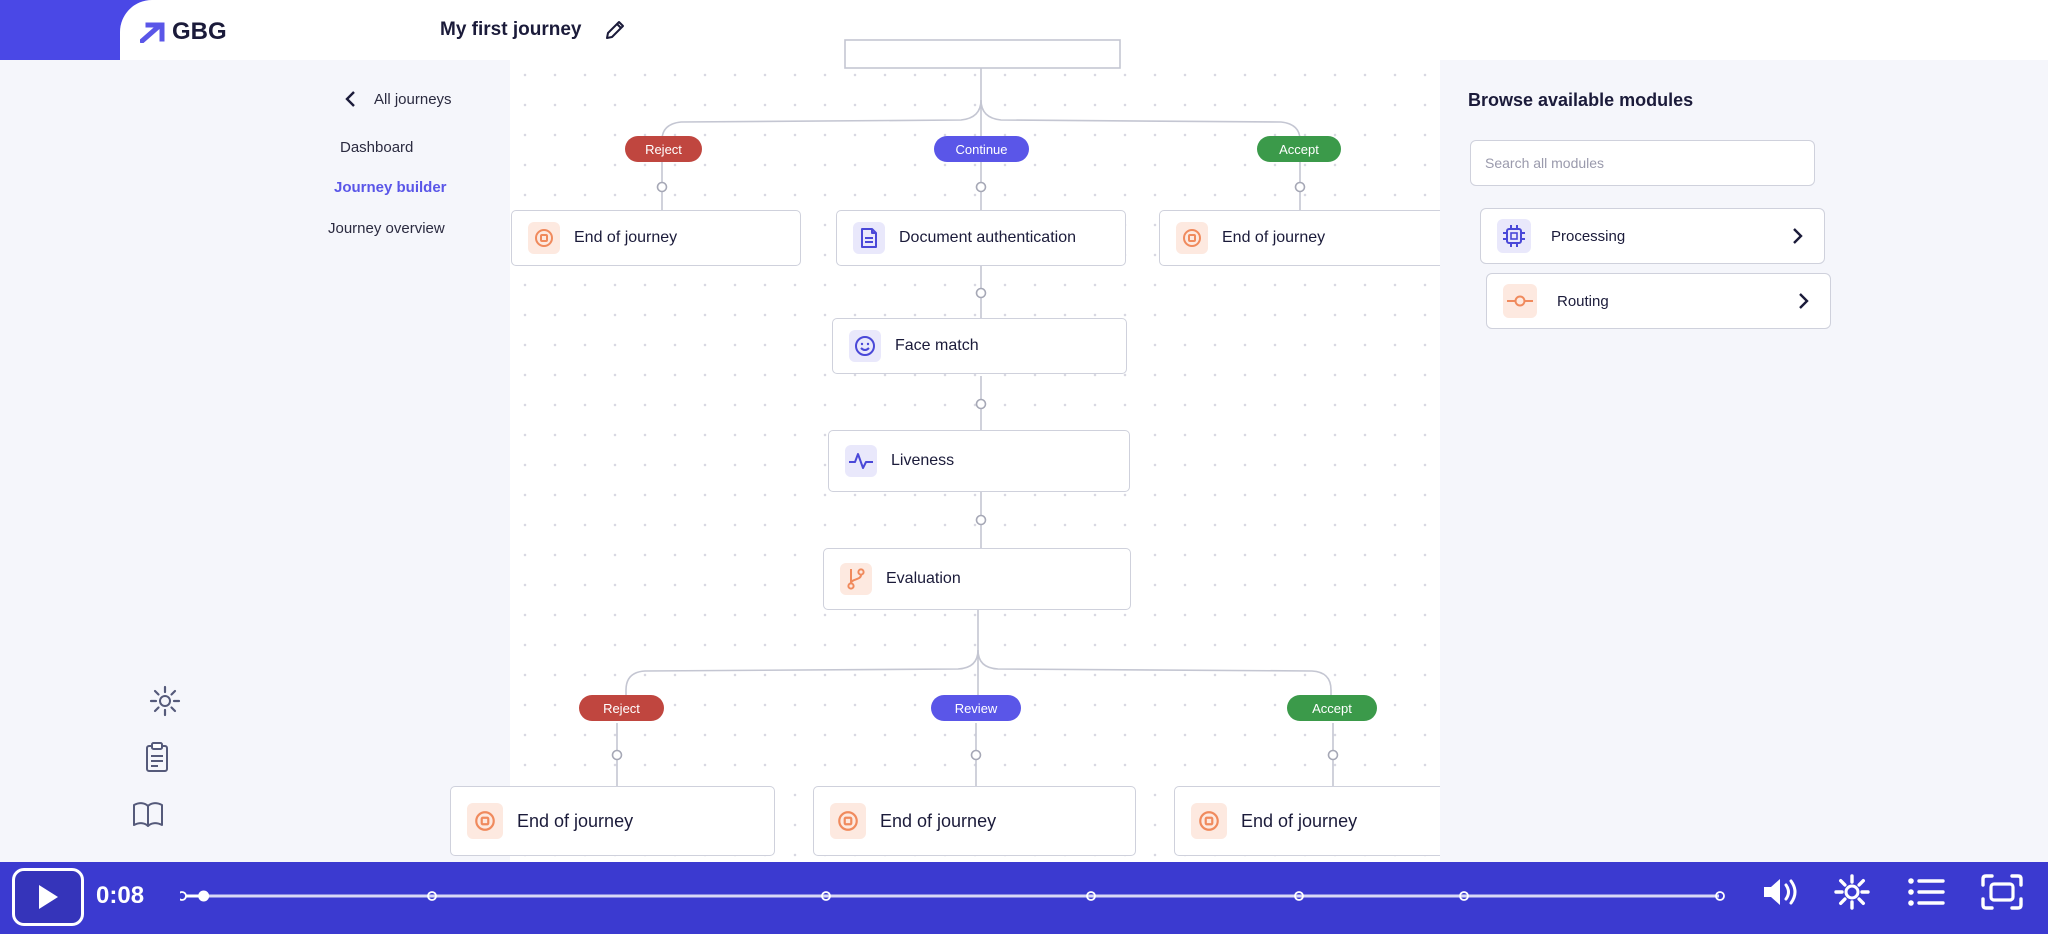  I want to click on chip-icon, so click(1514, 236).